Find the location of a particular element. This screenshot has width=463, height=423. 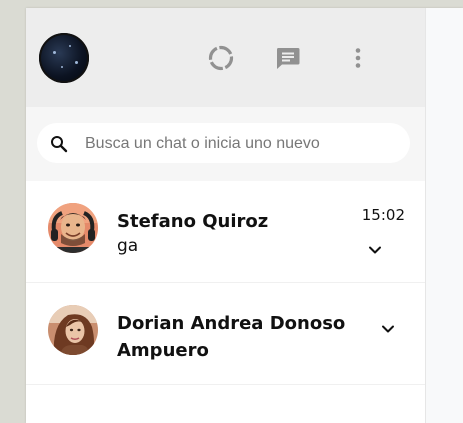

menu-kebab-icon is located at coordinates (358, 58).